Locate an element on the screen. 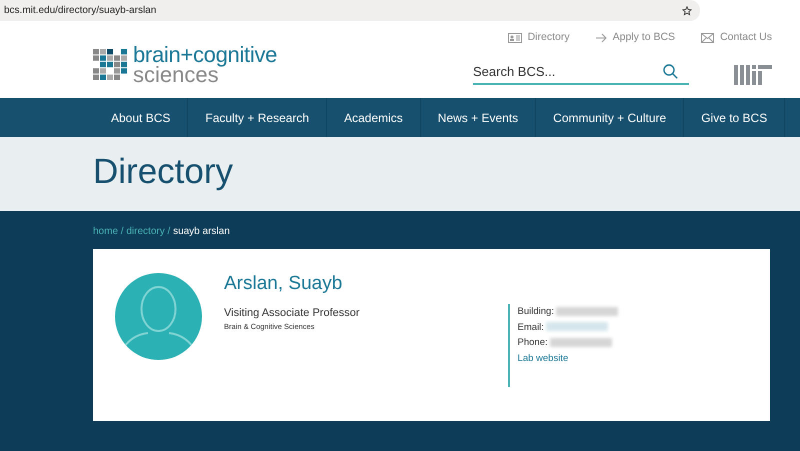 The width and height of the screenshot is (800, 451). contact-label: Building: is located at coordinates (536, 311).